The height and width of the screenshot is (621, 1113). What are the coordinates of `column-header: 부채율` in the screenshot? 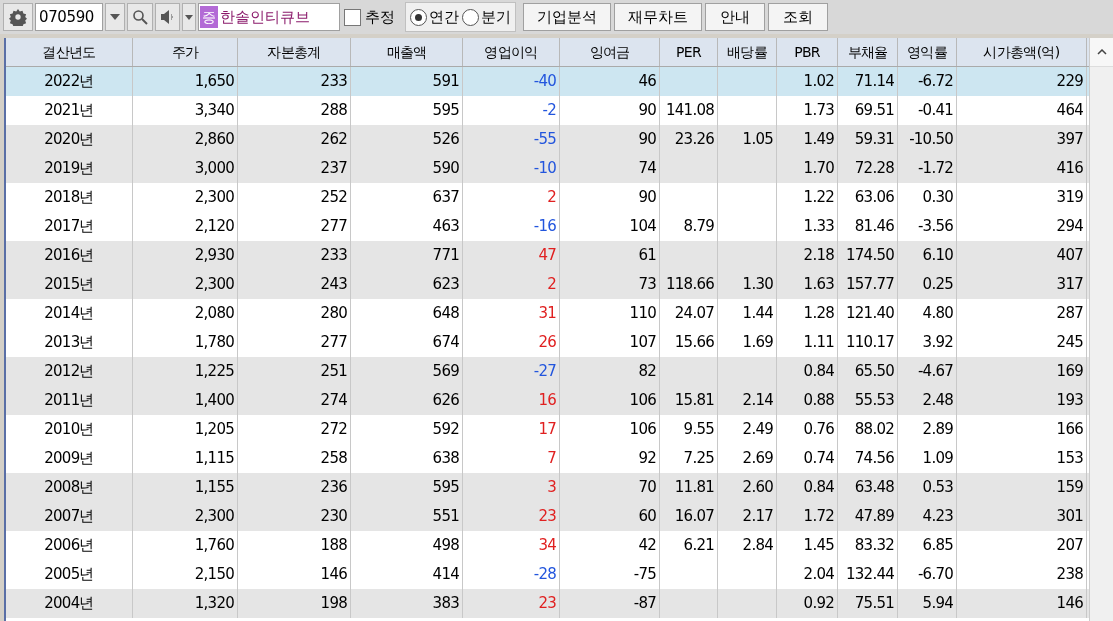 It's located at (868, 52).